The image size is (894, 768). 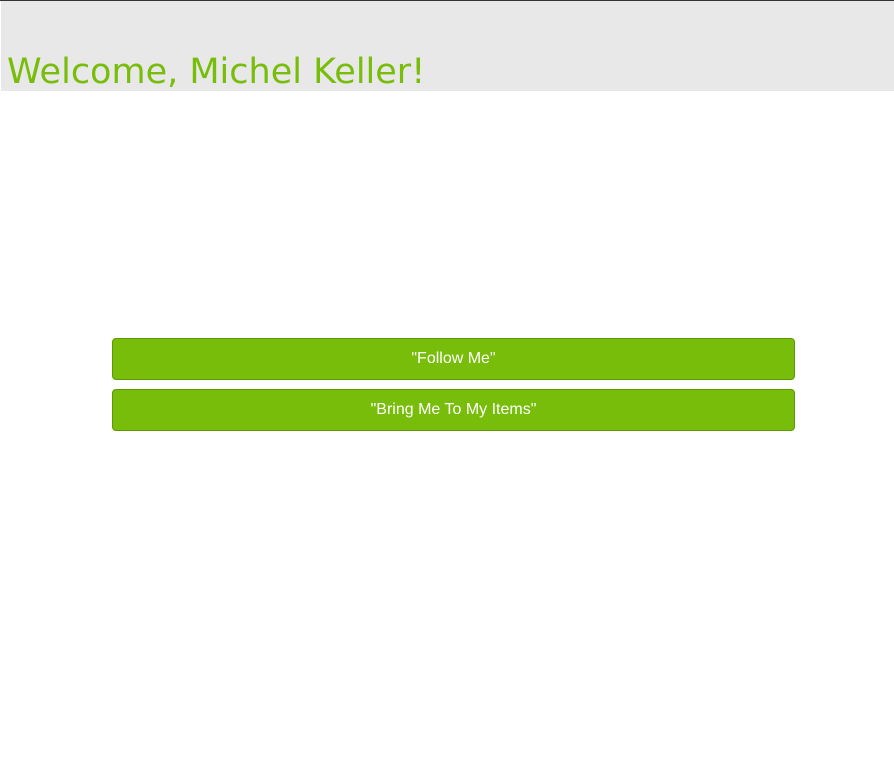 What do you see at coordinates (447, 46) in the screenshot?
I see `header-bar: Welcome, Michel Keller!` at bounding box center [447, 46].